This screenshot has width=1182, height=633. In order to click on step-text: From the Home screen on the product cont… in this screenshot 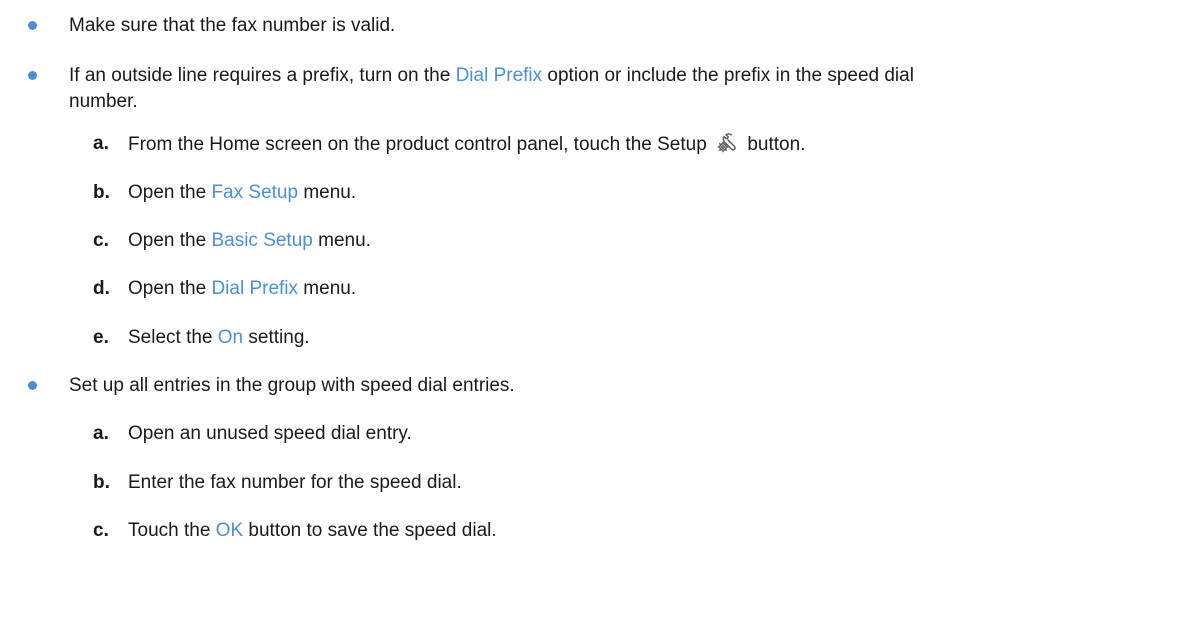, I will do `click(466, 147)`.